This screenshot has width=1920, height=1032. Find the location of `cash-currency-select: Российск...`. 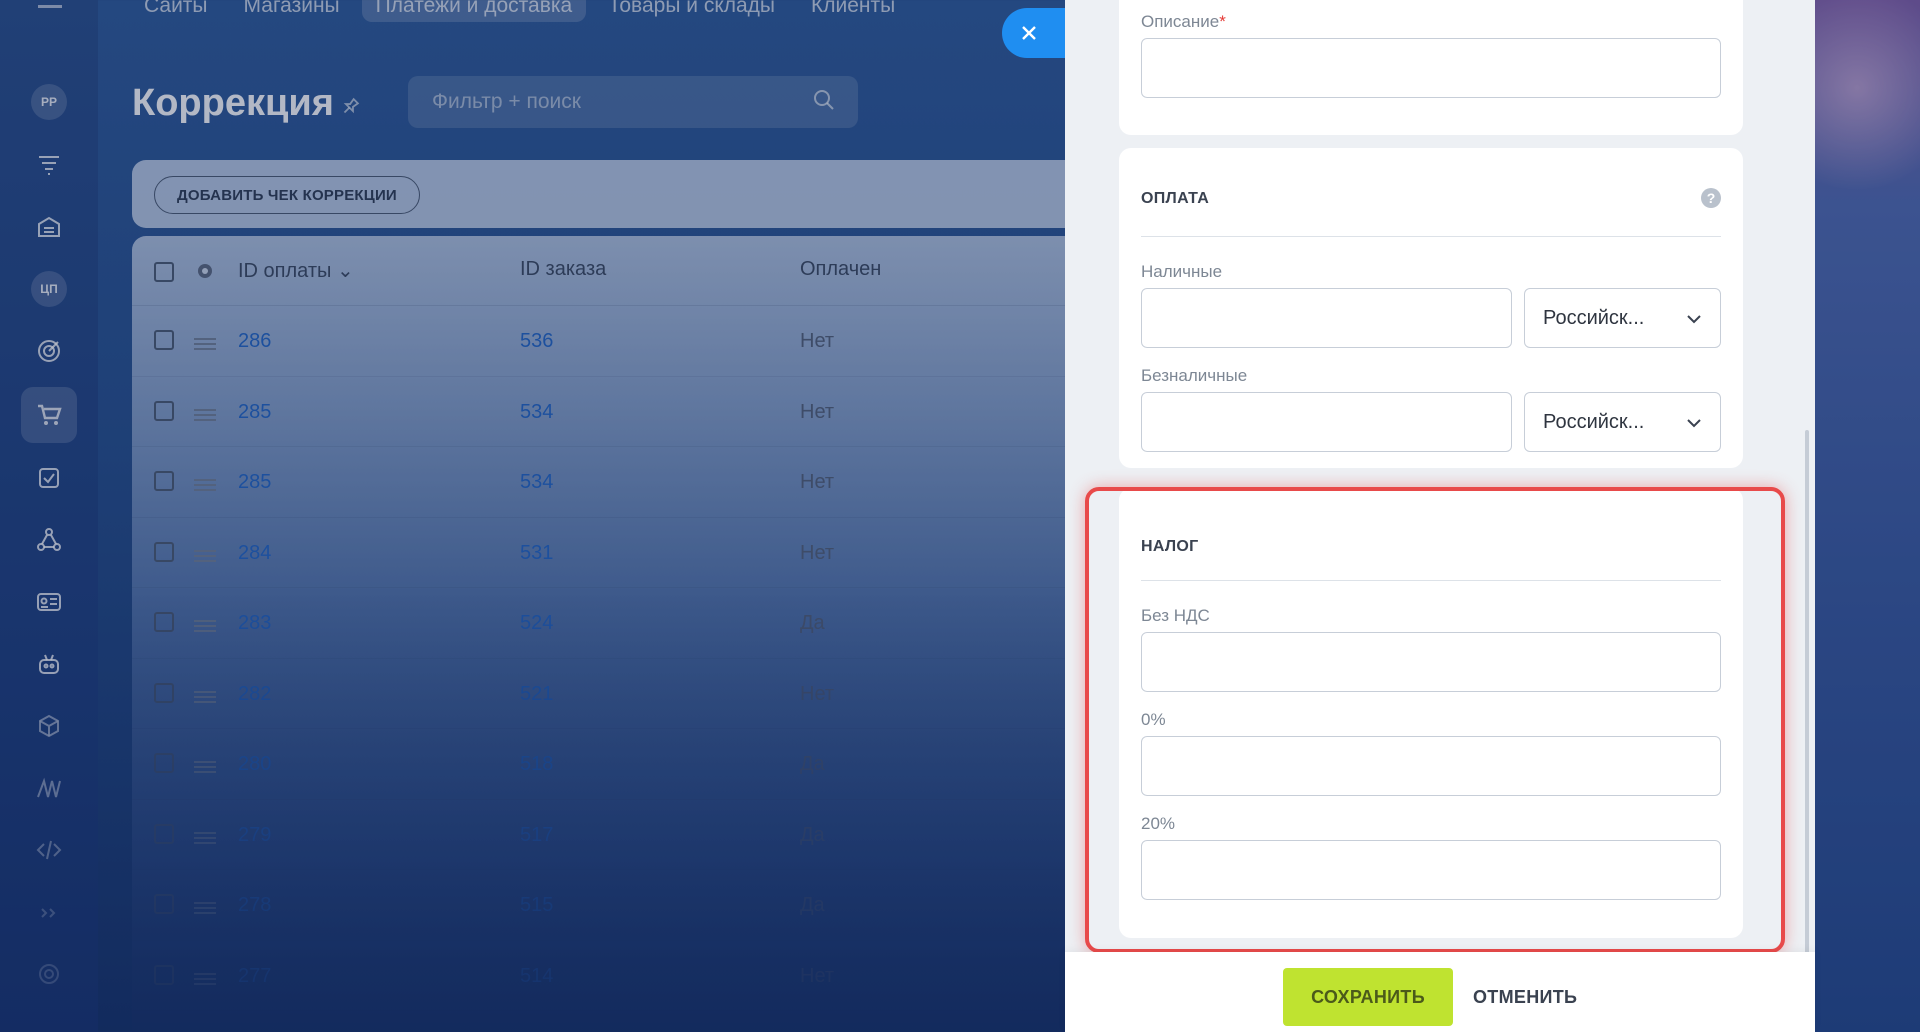

cash-currency-select: Российск... is located at coordinates (1622, 318).